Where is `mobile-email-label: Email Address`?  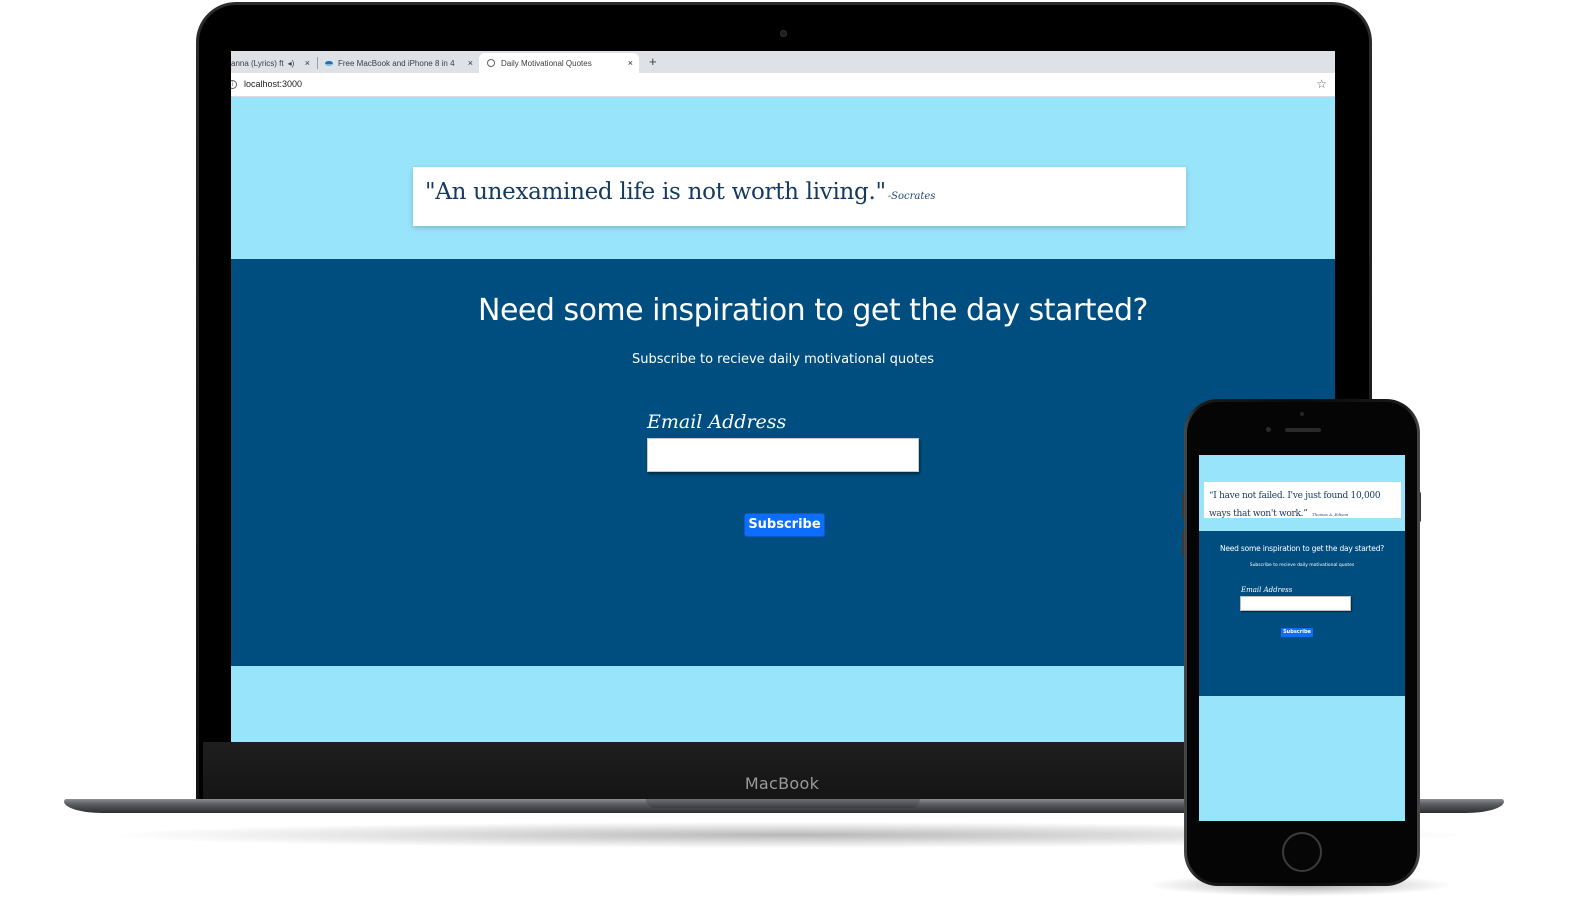 mobile-email-label: Email Address is located at coordinates (1267, 590).